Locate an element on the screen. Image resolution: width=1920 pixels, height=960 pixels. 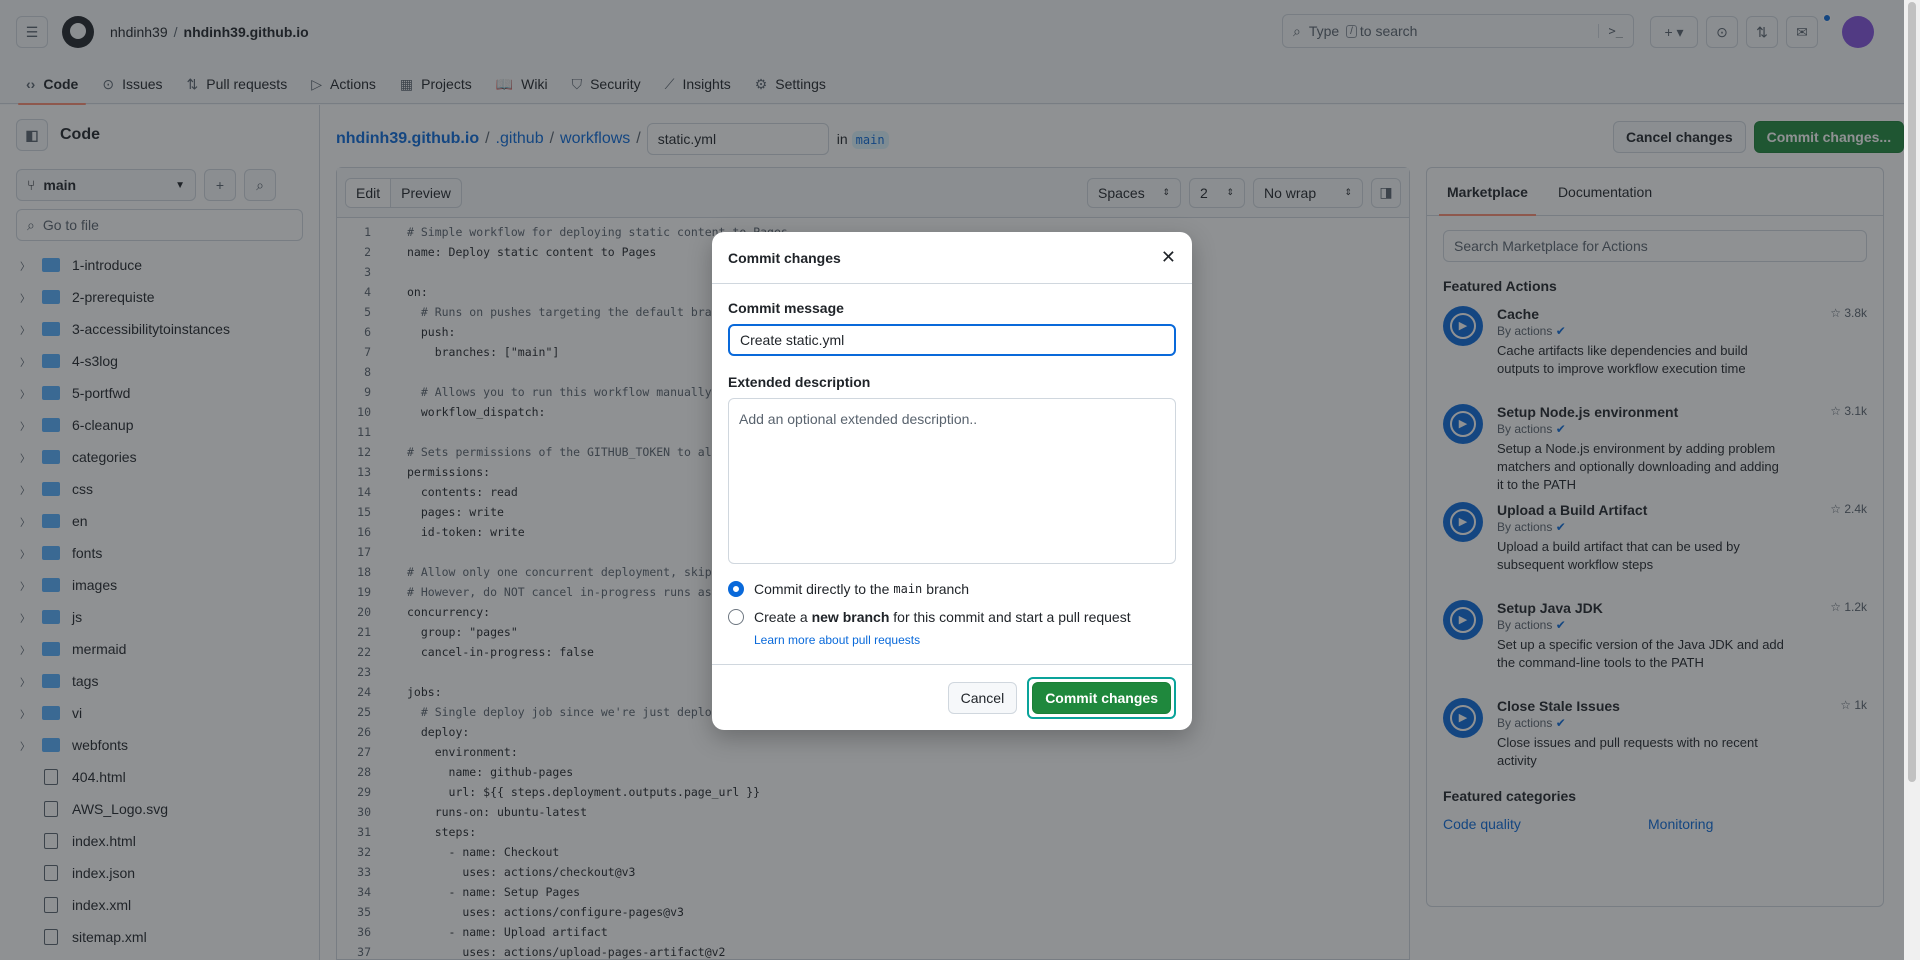
commit-direct-option: Commit directly to the main branch is located at coordinates (952, 589).